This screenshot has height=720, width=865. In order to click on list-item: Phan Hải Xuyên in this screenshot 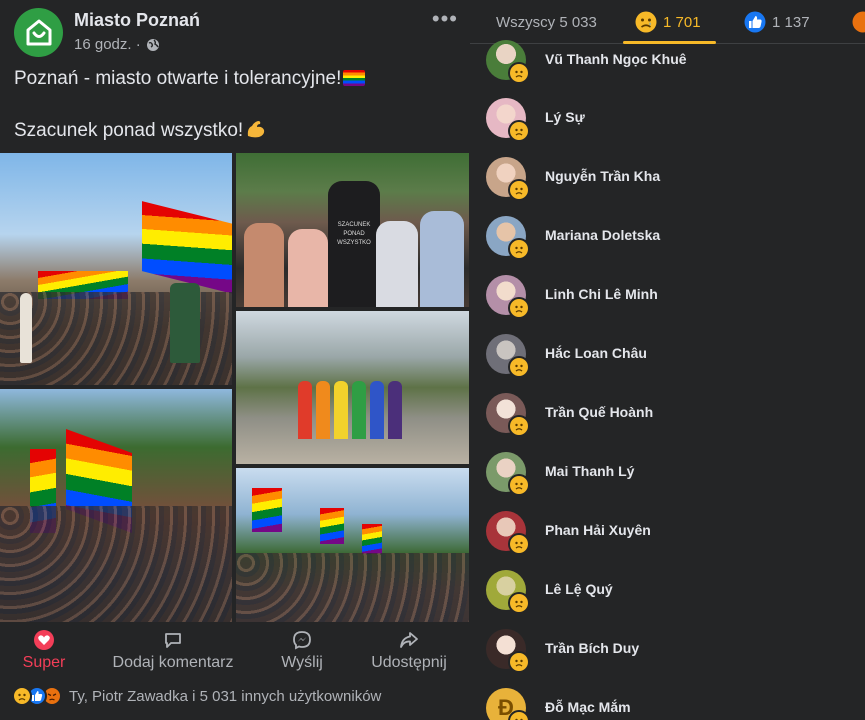, I will do `click(666, 534)`.